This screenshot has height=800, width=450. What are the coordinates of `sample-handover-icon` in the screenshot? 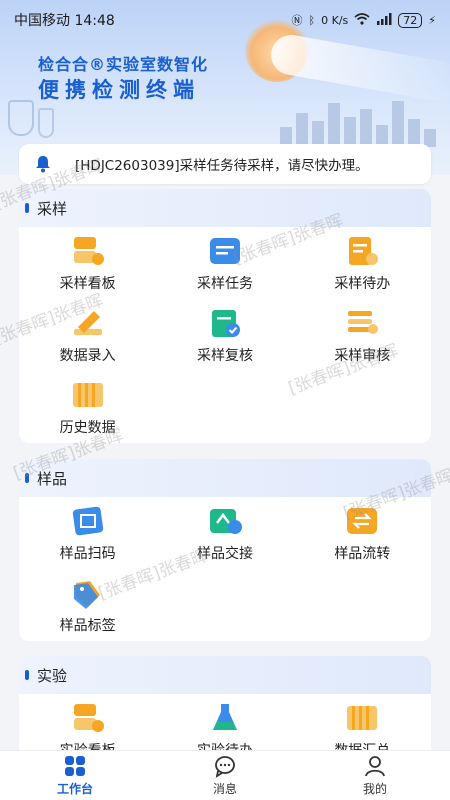 It's located at (225, 521).